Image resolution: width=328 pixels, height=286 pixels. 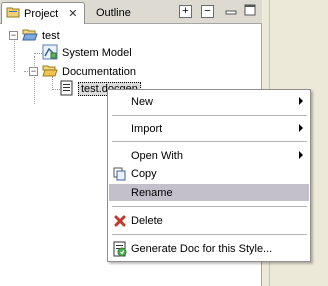 What do you see at coordinates (231, 10) in the screenshot?
I see `minimize-icon` at bounding box center [231, 10].